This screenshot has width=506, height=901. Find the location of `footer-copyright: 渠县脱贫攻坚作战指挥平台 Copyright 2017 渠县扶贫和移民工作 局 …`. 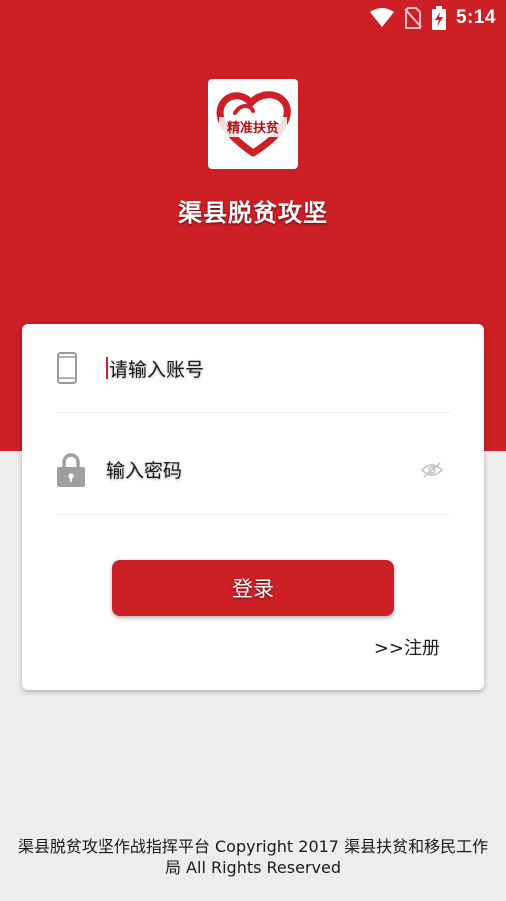

footer-copyright: 渠县脱贫攻坚作战指挥平台 Copyright 2017 渠县扶贫和移民工作 局 … is located at coordinates (253, 857).